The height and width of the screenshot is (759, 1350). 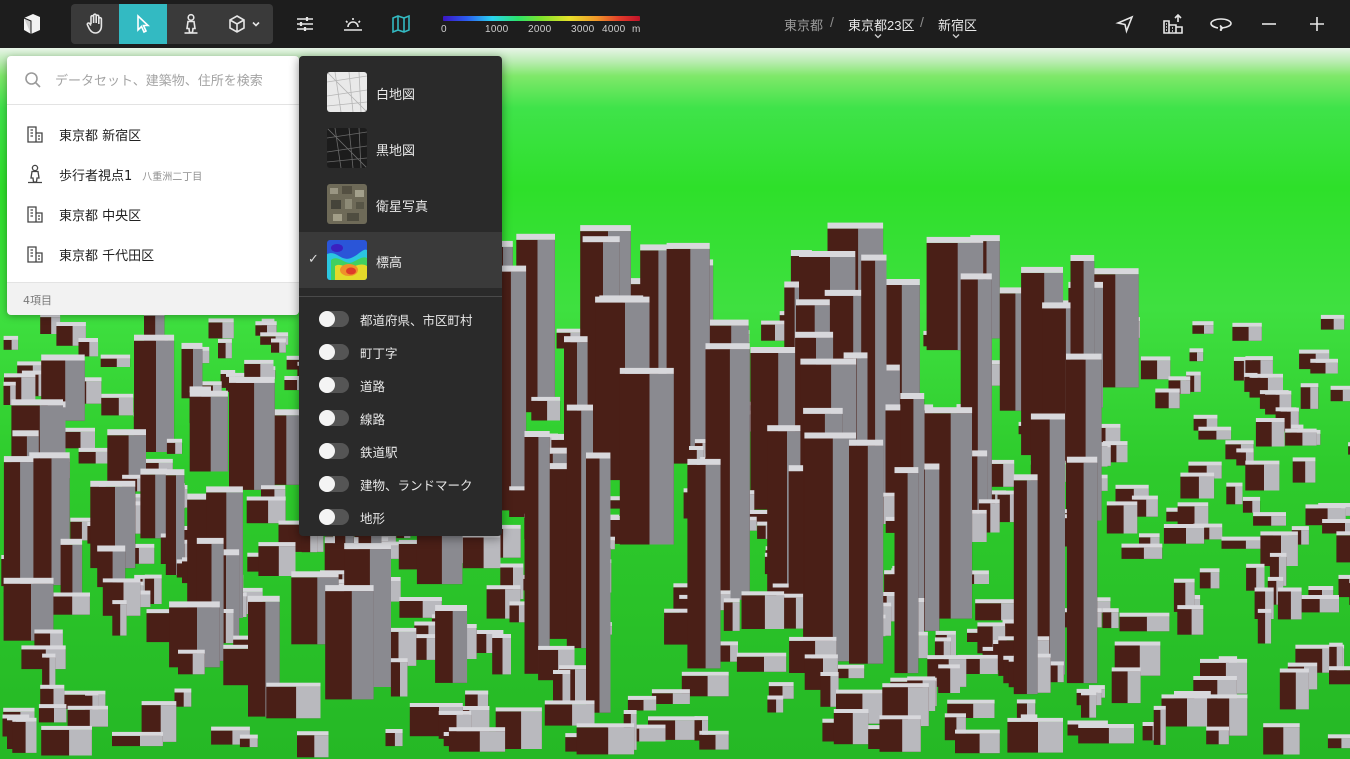 What do you see at coordinates (353, 24) in the screenshot?
I see `environment-button` at bounding box center [353, 24].